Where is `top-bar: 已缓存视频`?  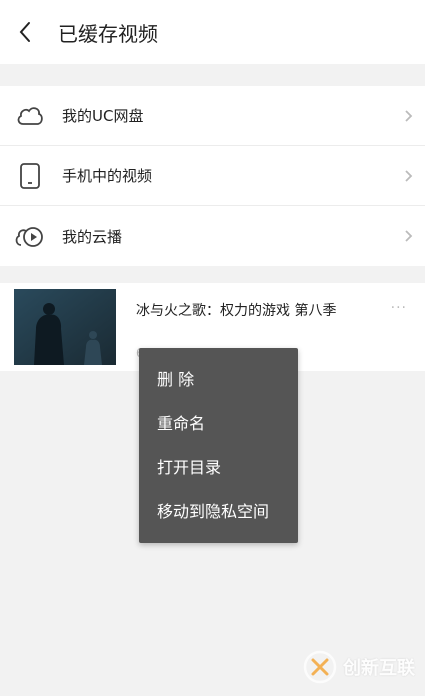
top-bar: 已缓存视频 is located at coordinates (212, 32).